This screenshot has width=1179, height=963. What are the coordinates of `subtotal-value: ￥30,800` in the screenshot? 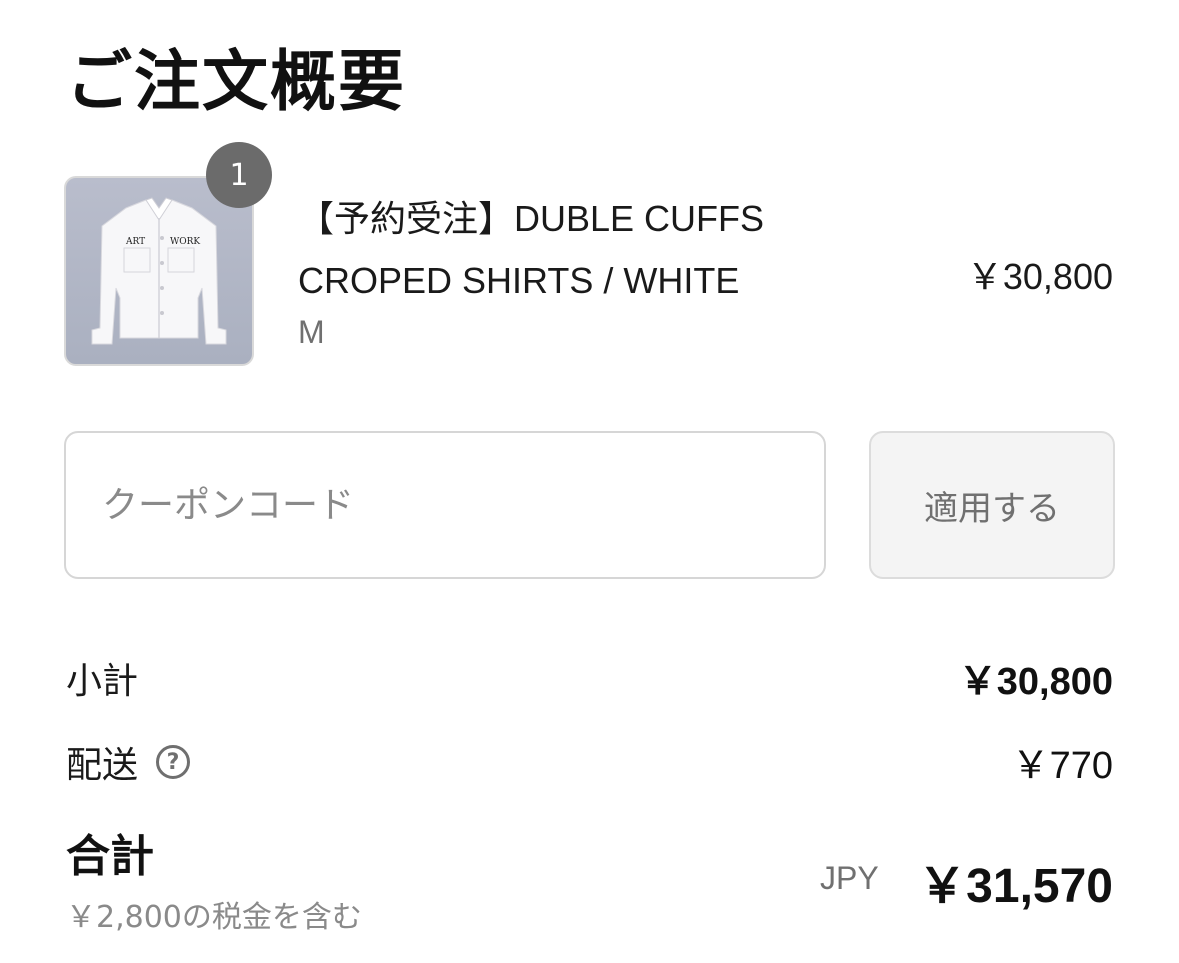 It's located at (1035, 682).